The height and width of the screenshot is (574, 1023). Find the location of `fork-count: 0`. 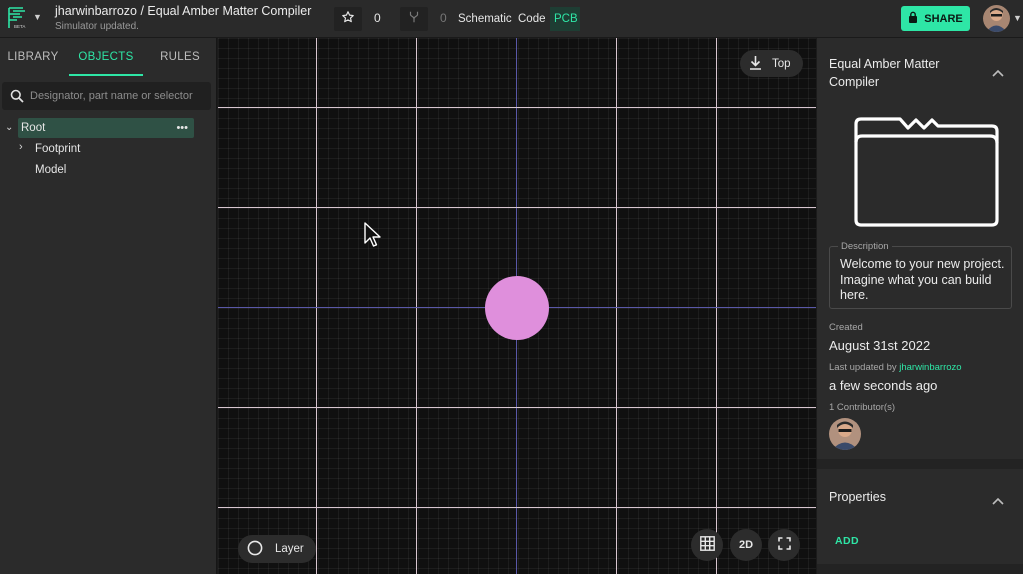

fork-count: 0 is located at coordinates (443, 18).